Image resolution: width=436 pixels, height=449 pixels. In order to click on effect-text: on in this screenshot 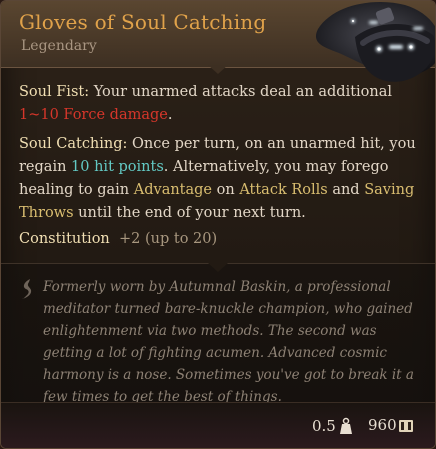, I will do `click(226, 190)`.